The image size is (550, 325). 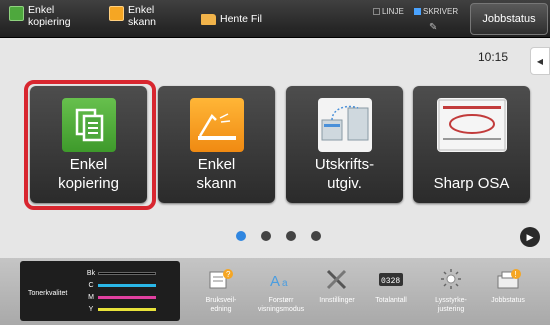 I want to click on magnify-button-label: Forstørr visningsmodus, so click(x=281, y=305).